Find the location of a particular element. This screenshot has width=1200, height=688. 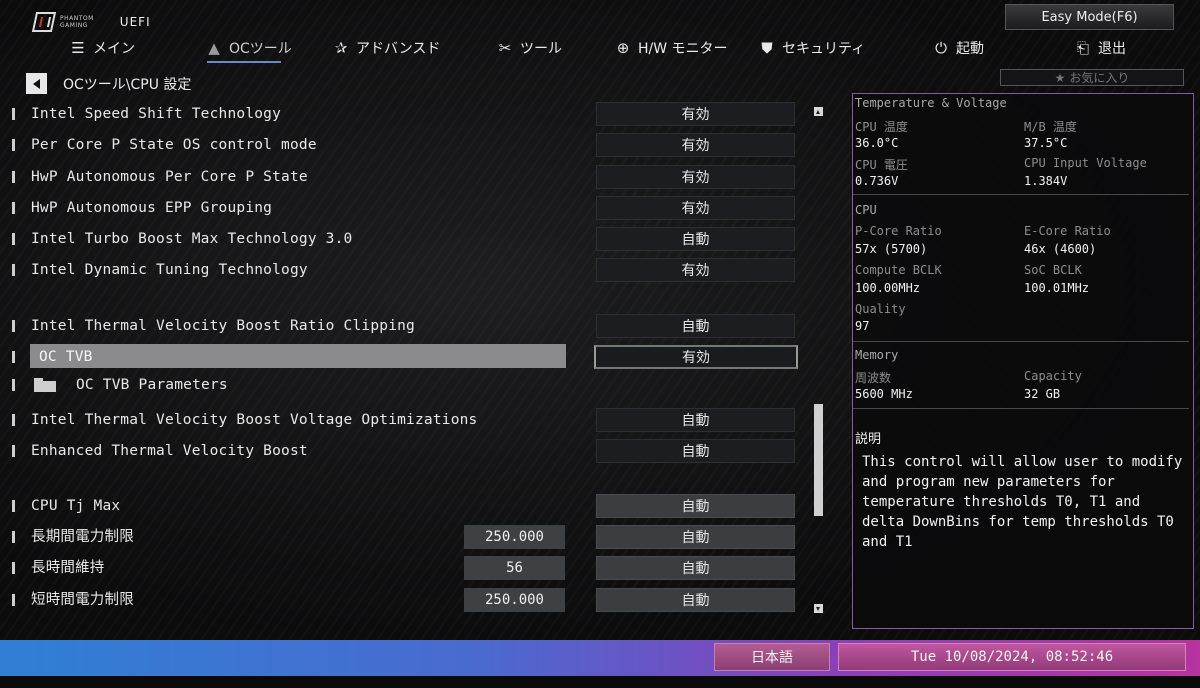

tab-exit: ⎗ 退出 is located at coordinates (1100, 48).